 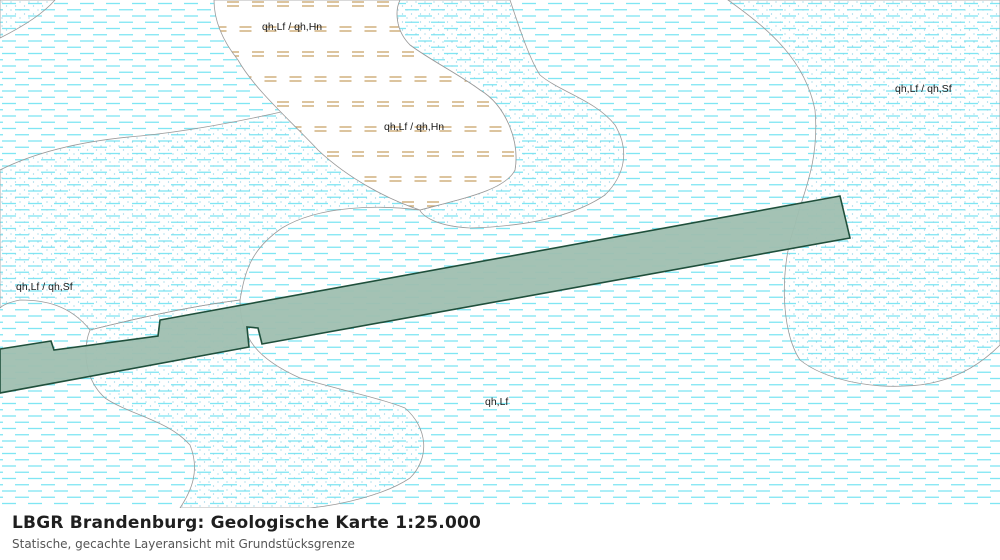 I want to click on map-label-1: qh,Lf / qh,Hn, so click(x=292, y=27).